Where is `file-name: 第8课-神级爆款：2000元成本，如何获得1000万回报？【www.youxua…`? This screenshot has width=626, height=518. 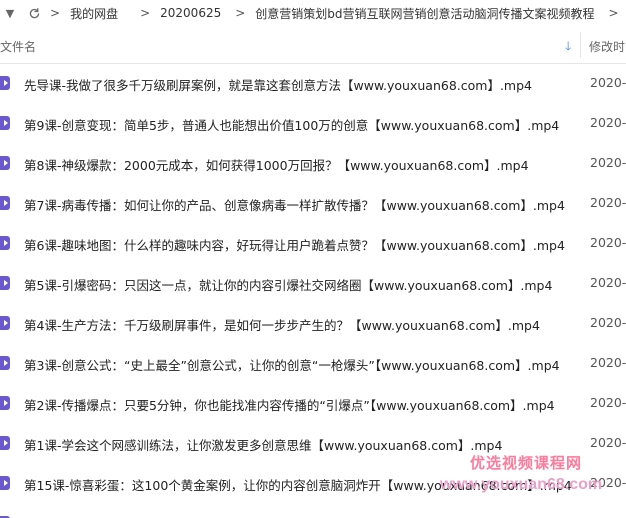
file-name: 第8课-神级爆款：2000元成本，如何获得1000万回报？【www.youxua… is located at coordinates (276, 165).